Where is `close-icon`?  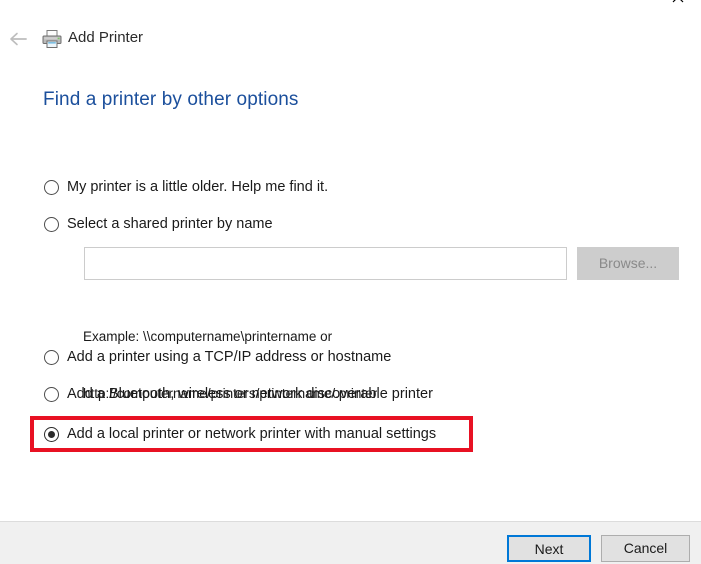
close-icon is located at coordinates (678, 6).